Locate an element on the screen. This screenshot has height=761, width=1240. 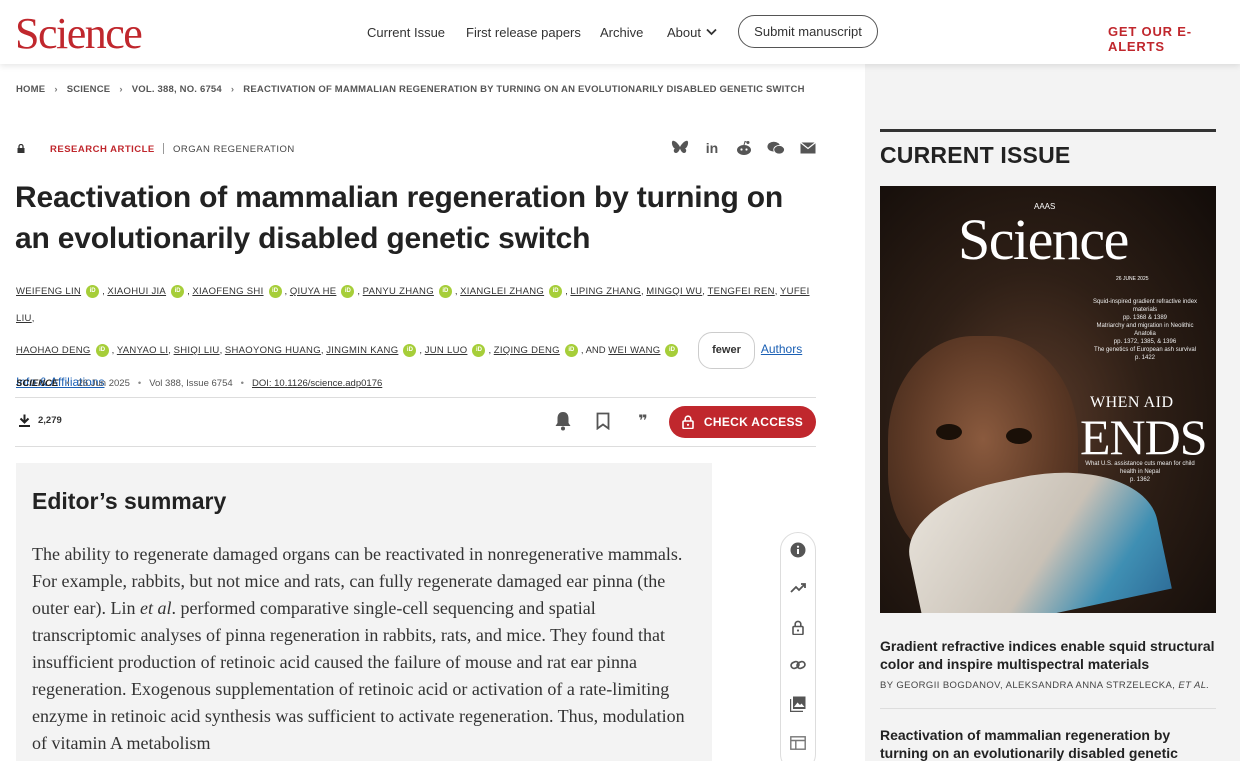
email-icon is located at coordinates (808, 148).